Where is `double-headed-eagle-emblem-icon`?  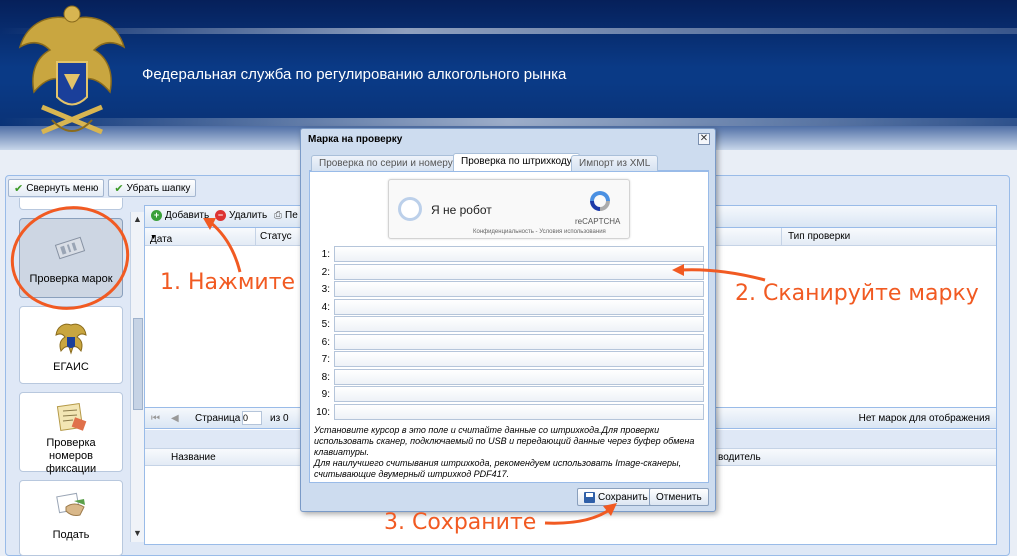 double-headed-eagle-emblem-icon is located at coordinates (72, 70).